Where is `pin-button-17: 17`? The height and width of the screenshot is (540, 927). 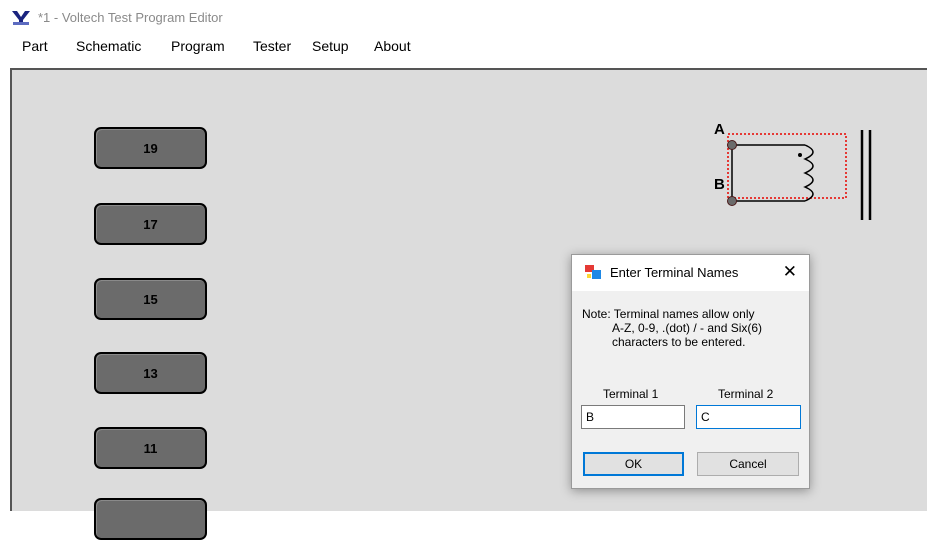
pin-button-17: 17 is located at coordinates (150, 224).